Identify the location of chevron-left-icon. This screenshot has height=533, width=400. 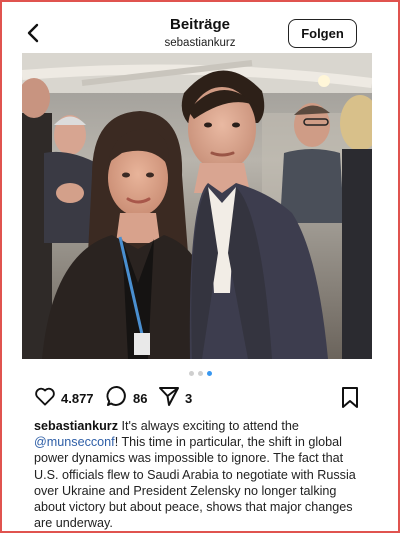
(34, 33).